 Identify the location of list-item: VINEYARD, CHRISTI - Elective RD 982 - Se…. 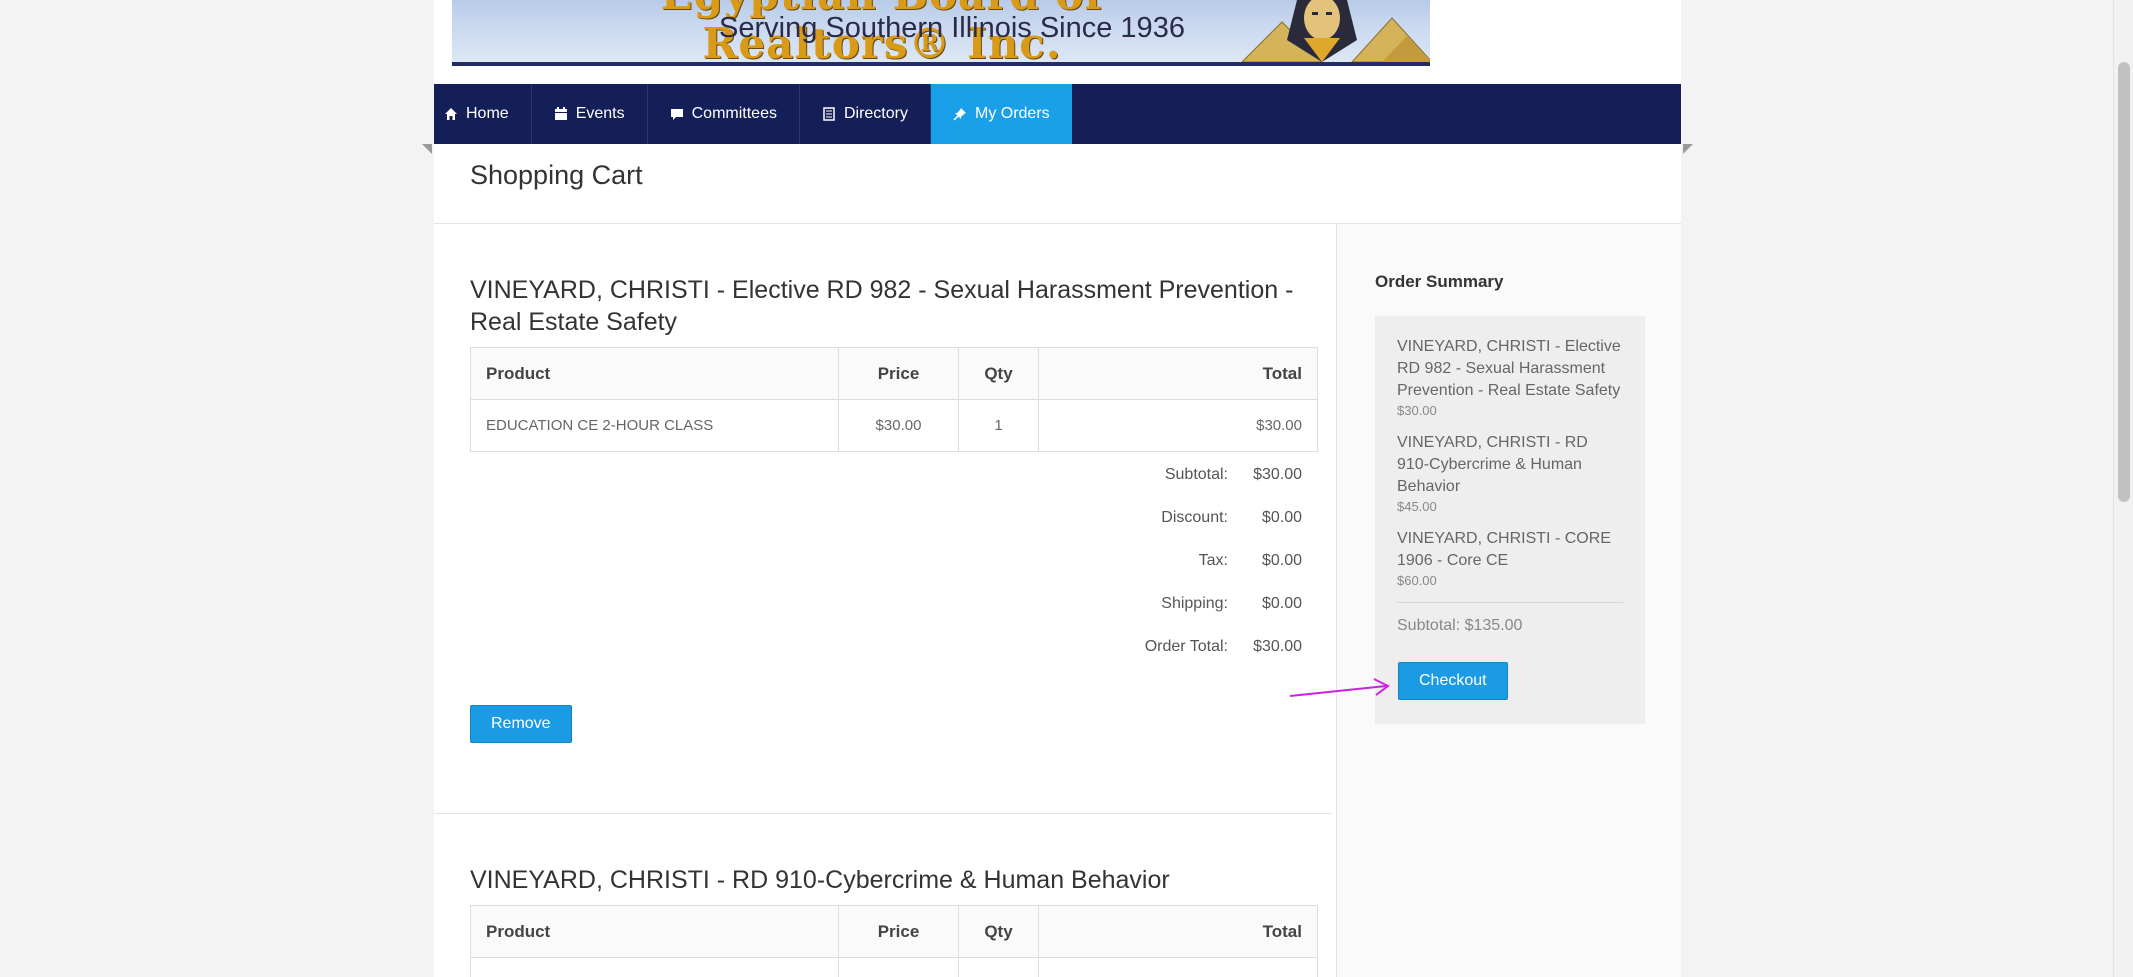
(1510, 377).